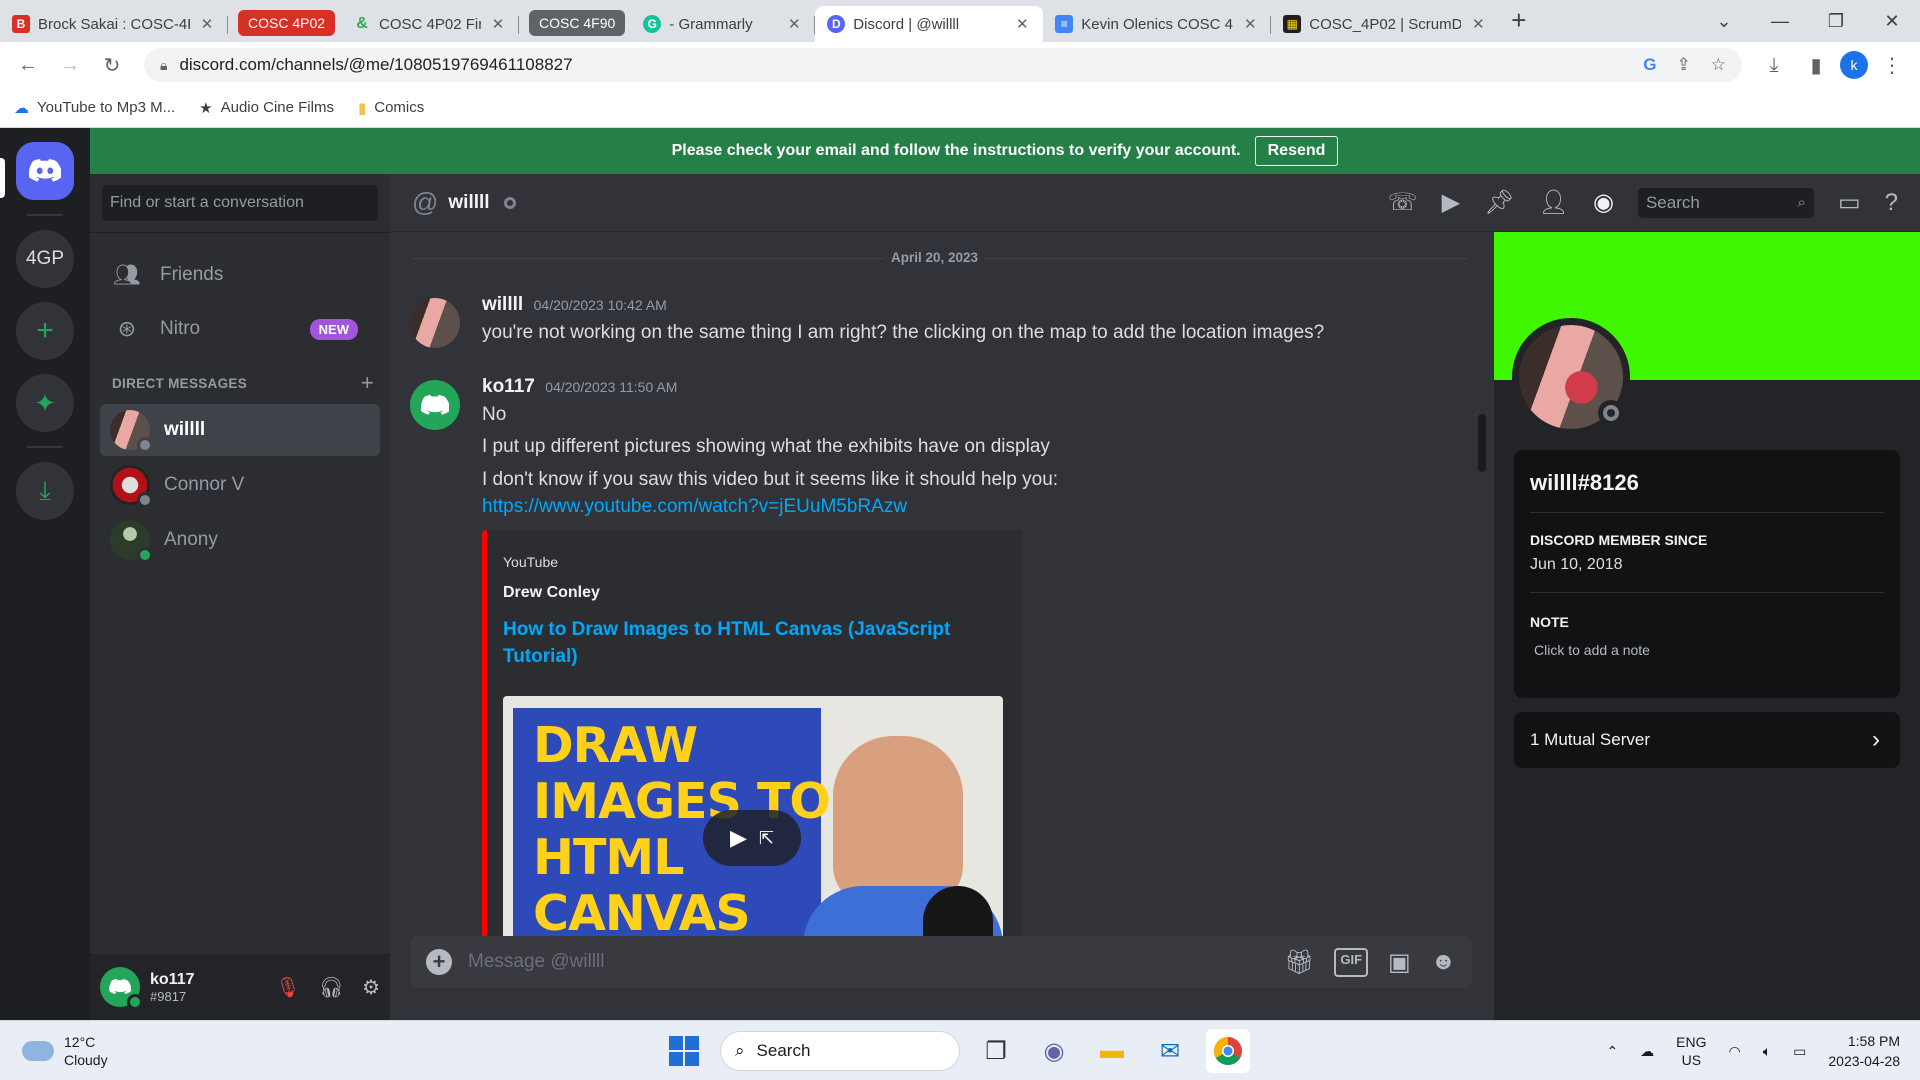 This screenshot has width=1920, height=1080. Describe the element at coordinates (941, 962) in the screenshot. I see `message-composer: + Message @willll 🎁︎ GIF ▣ ☻` at that location.